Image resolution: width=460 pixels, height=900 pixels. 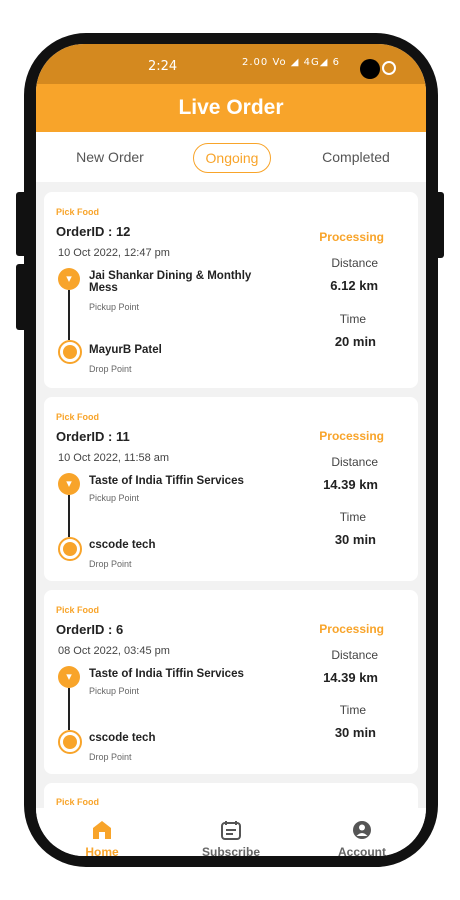 I want to click on status-time: 2:24, so click(x=163, y=66).